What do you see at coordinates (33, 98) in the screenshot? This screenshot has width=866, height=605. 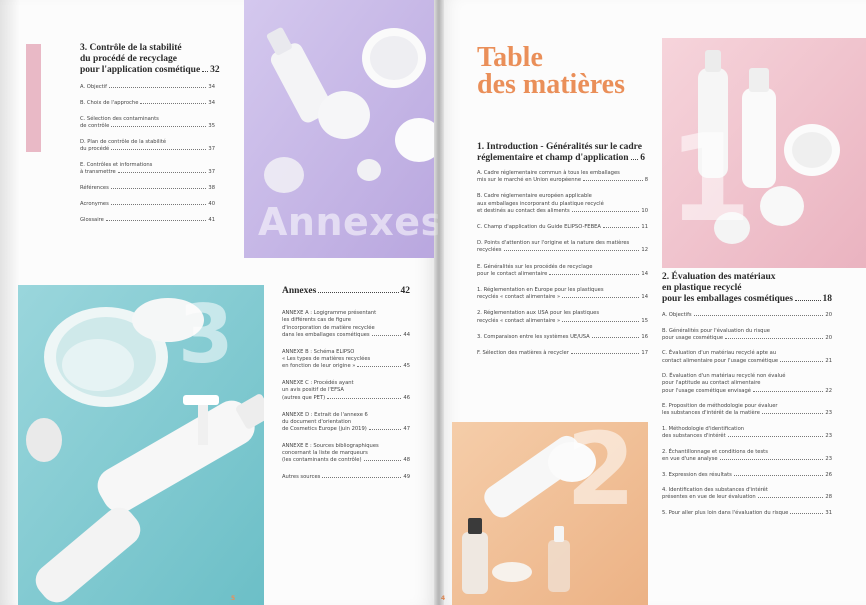 I see `pink-accent-strip` at bounding box center [33, 98].